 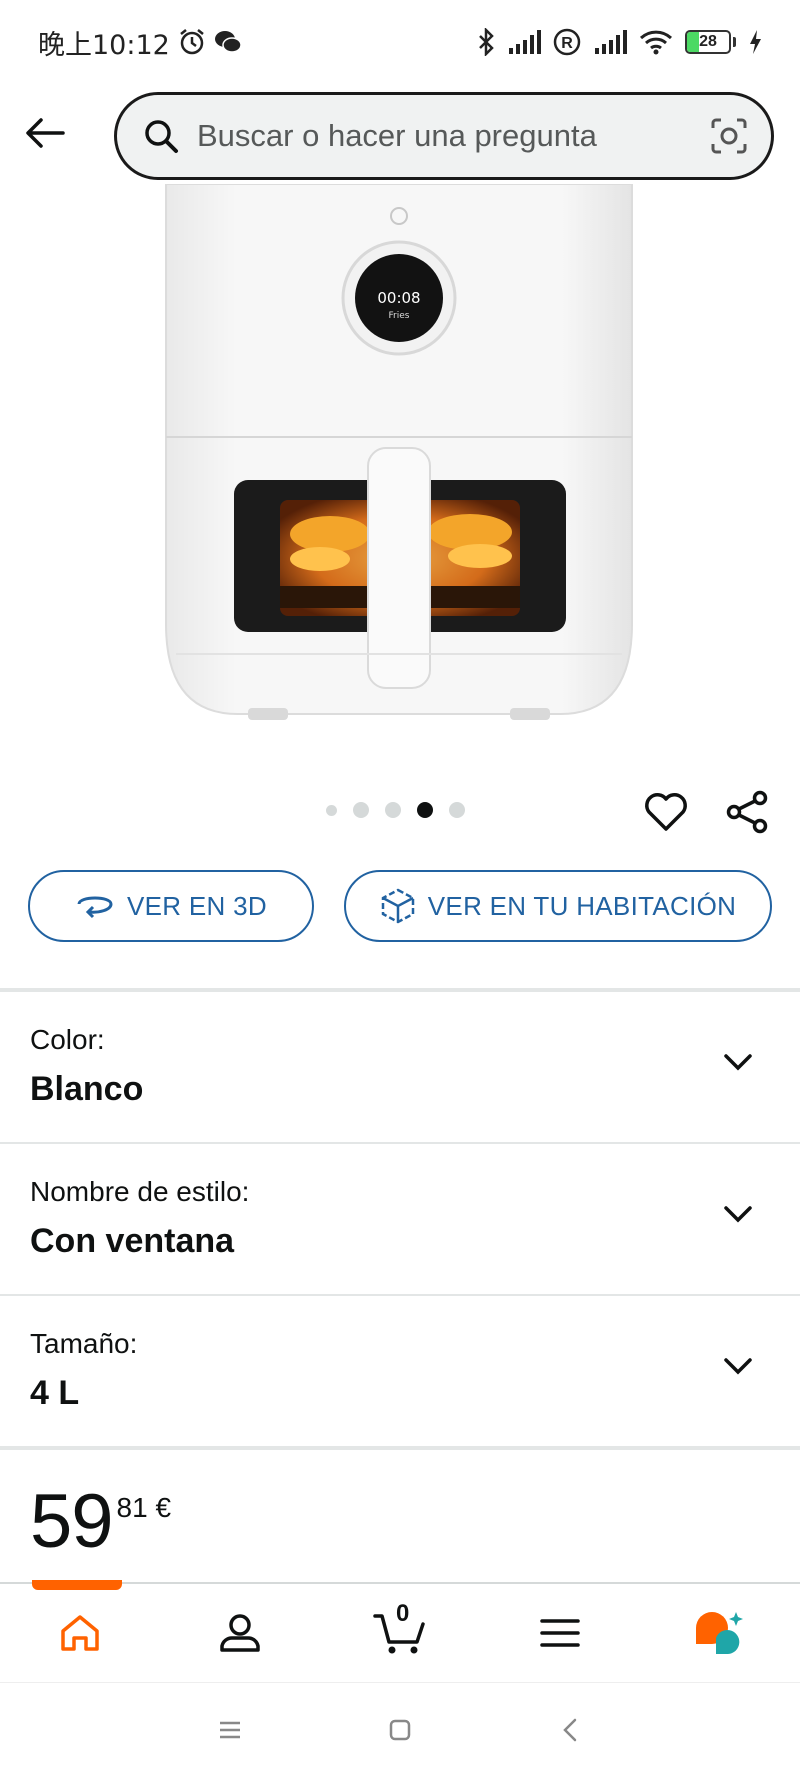 I want to click on battery-level: 28, so click(x=708, y=41).